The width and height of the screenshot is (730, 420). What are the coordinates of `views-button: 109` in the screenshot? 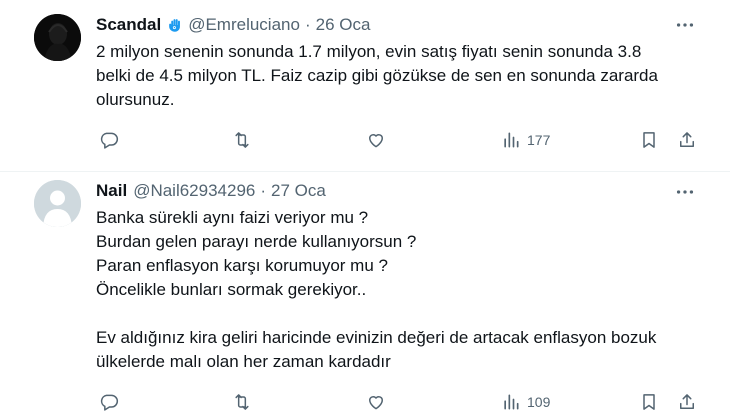 It's located at (525, 402).